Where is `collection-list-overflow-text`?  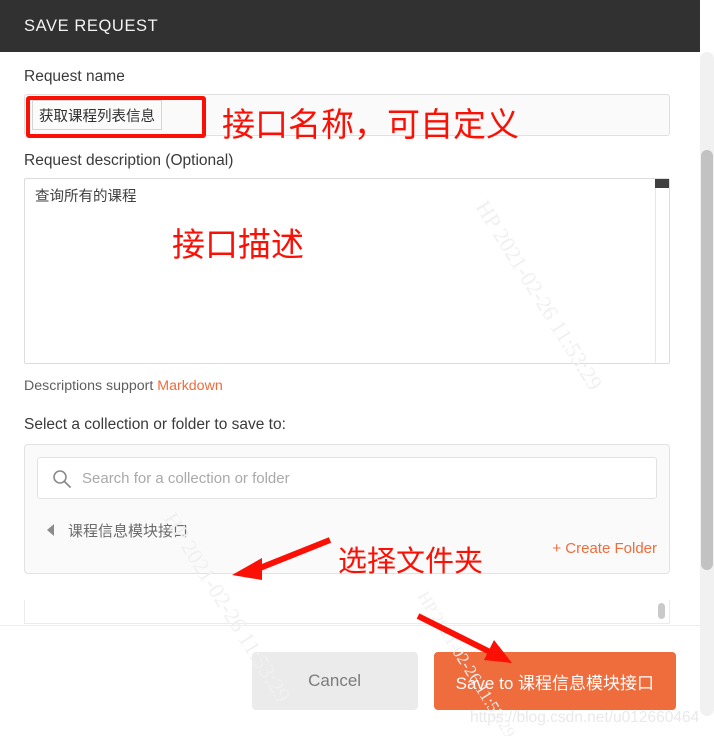
collection-list-overflow-text is located at coordinates (352, 610).